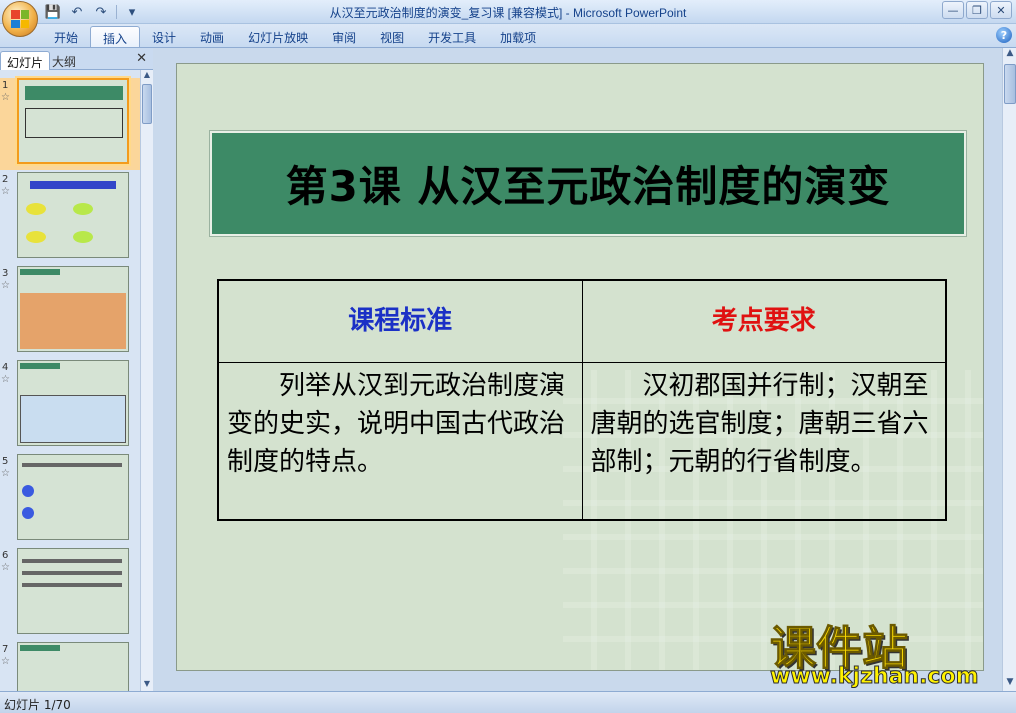  I want to click on cell-exam-requirement: 汉初郡国并行制；汉朝至唐朝的选官制度；唐朝三省六部制；元朝的行省制度。, so click(764, 441).